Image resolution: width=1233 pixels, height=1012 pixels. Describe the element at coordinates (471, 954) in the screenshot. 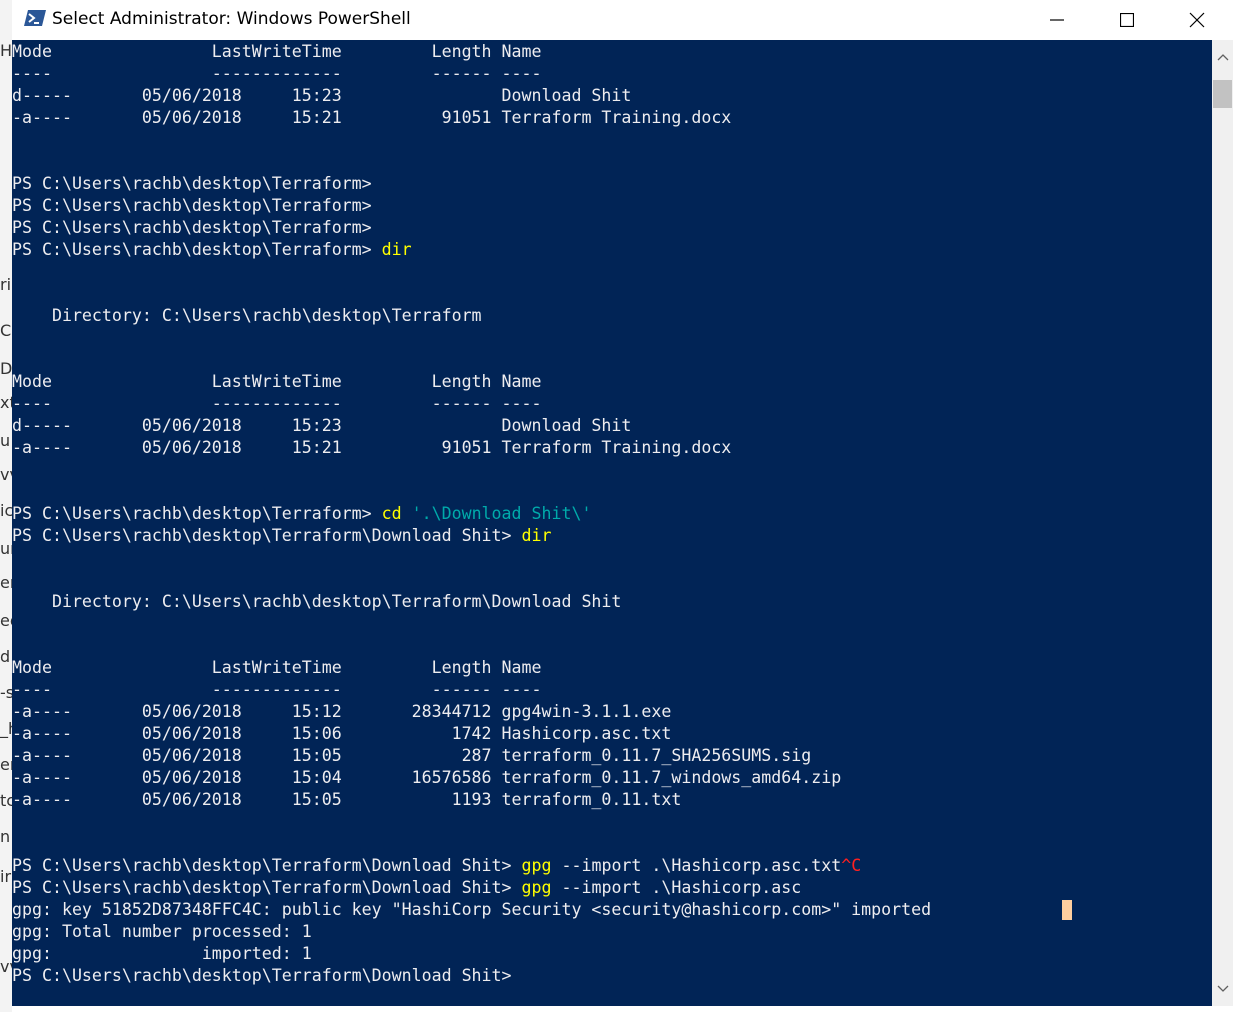

I see `console-line: gpg: imported: 1` at that location.